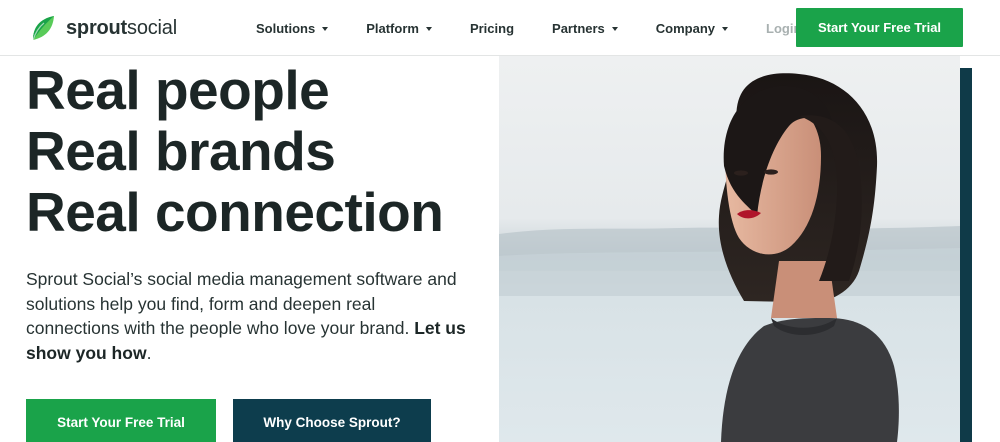 The width and height of the screenshot is (1000, 442). I want to click on logo-wordmark: sproutsocial, so click(121, 27).